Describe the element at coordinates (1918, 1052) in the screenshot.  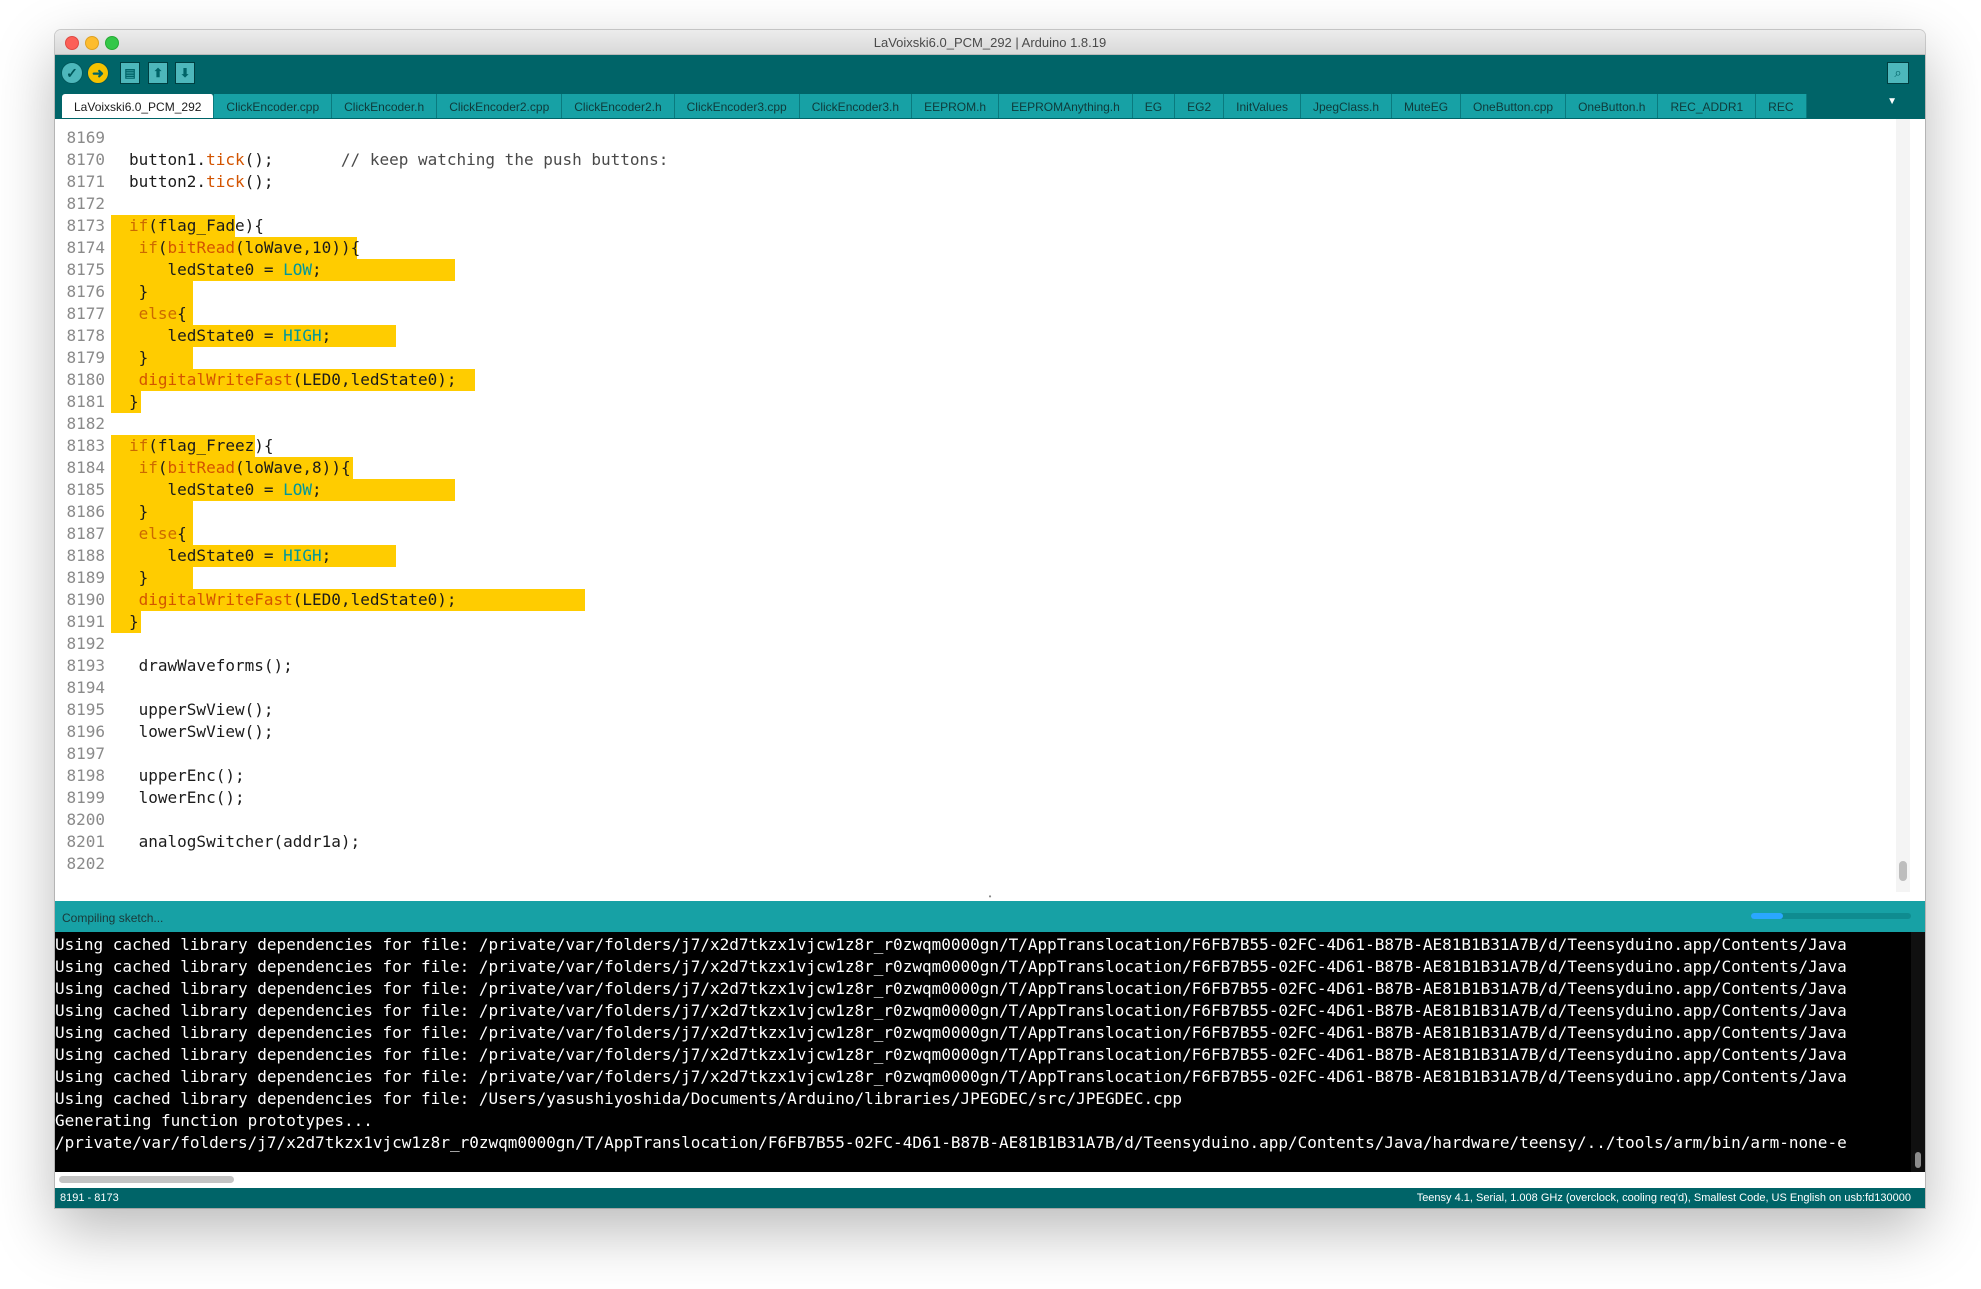
I see `console-vertical-scrollbar` at that location.